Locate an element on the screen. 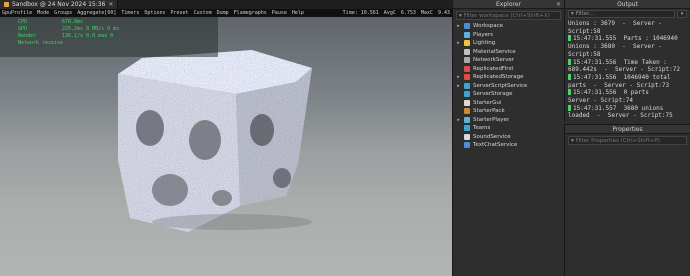 The height and width of the screenshot is (276, 690). explorer-item: SoundService is located at coordinates (508, 137).